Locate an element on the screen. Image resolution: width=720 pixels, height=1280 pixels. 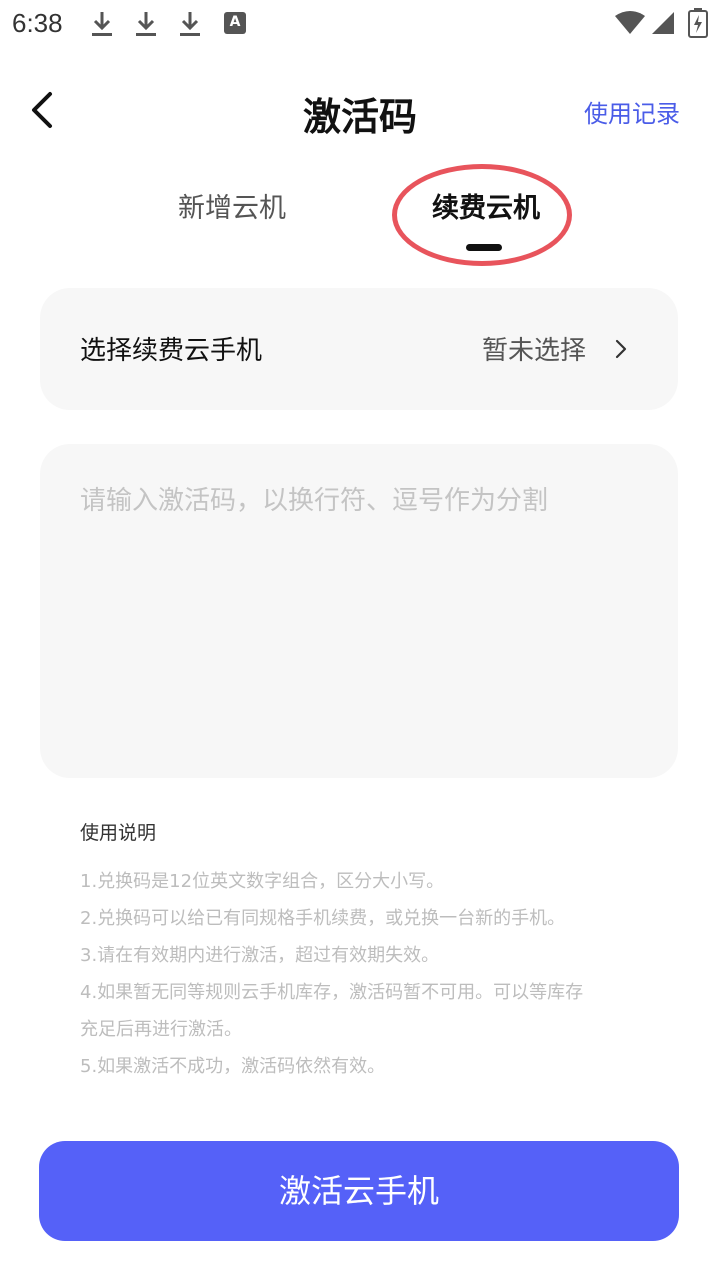
usage-line: 5.如果激活不成功，激活码依然有效。 is located at coordinates (233, 1066).